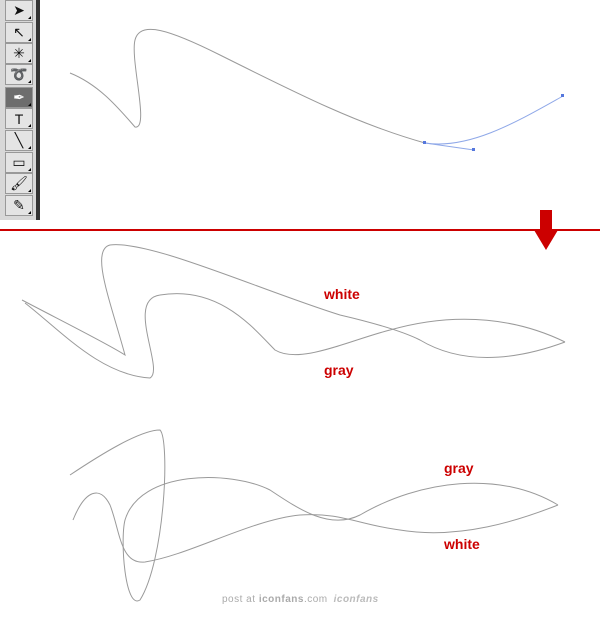 The height and width of the screenshot is (620, 600). What do you see at coordinates (459, 468) in the screenshot?
I see `label-gray-bottom: gray` at bounding box center [459, 468].